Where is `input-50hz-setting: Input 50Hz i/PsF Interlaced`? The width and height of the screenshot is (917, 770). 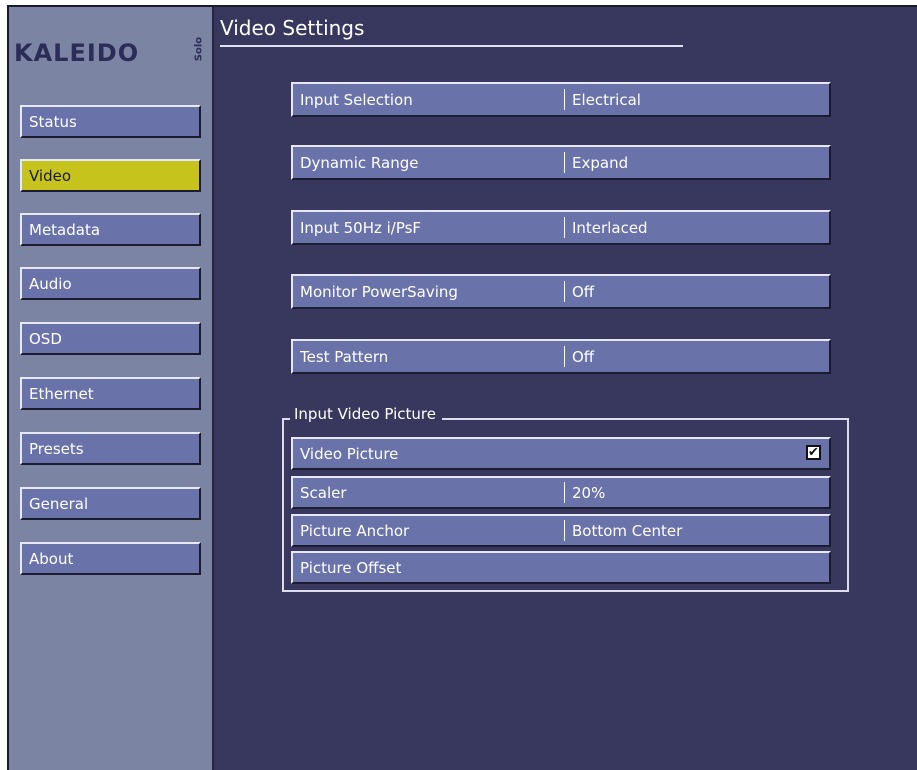 input-50hz-setting: Input 50Hz i/PsF Interlaced is located at coordinates (561, 227).